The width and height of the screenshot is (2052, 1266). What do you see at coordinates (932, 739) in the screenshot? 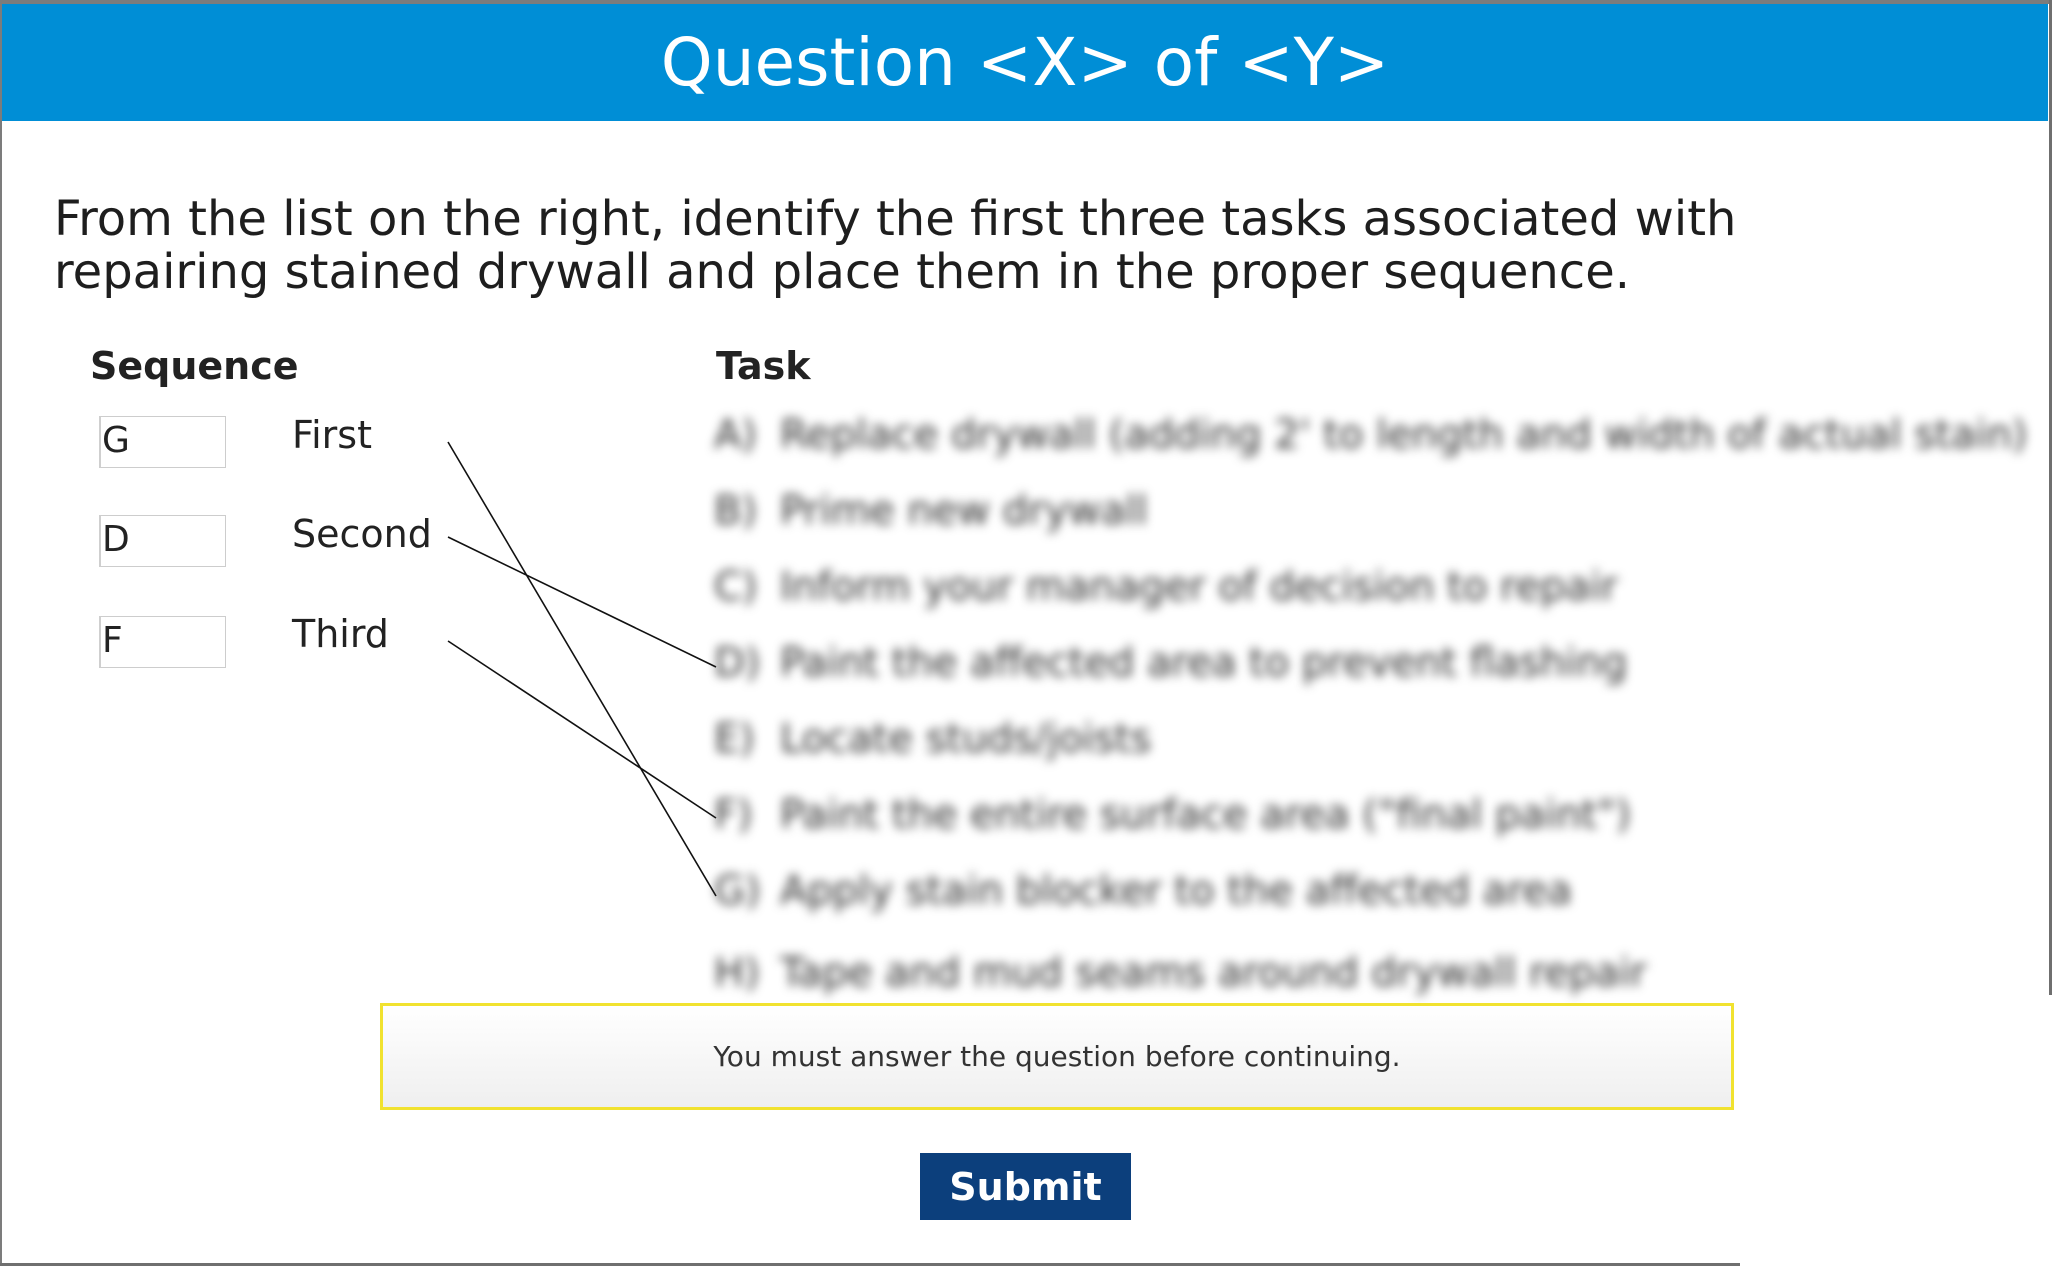
I see `task-item: E) Locate studs/joists` at bounding box center [932, 739].